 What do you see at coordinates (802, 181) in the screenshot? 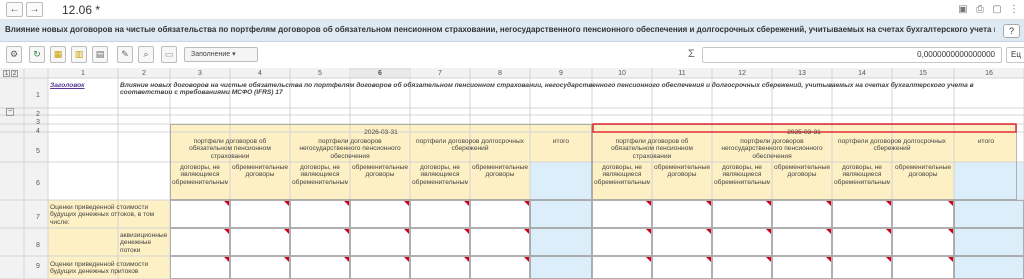
I see `onerous-c13: обременительные договоры` at bounding box center [802, 181].